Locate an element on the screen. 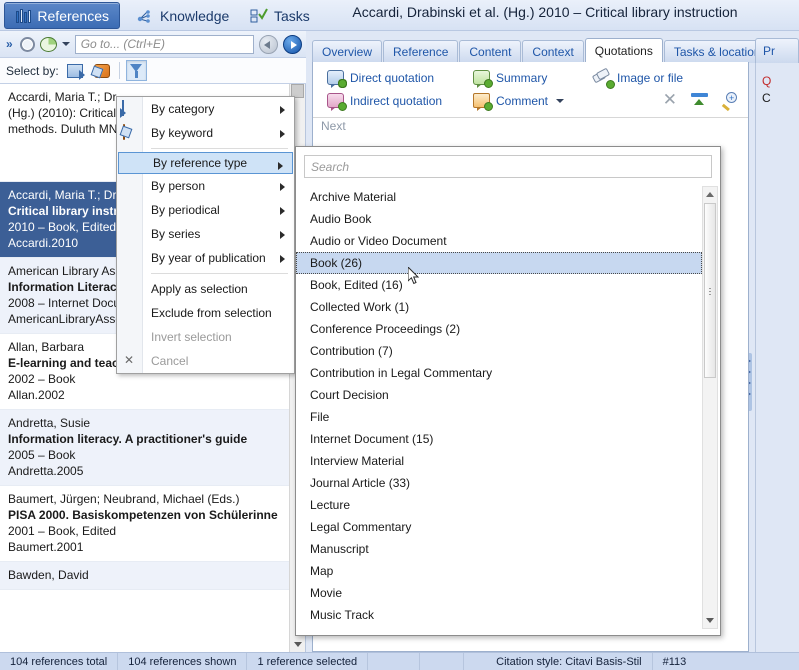 This screenshot has width=799, height=670. submenu-search-placeholder: Search is located at coordinates (330, 166).